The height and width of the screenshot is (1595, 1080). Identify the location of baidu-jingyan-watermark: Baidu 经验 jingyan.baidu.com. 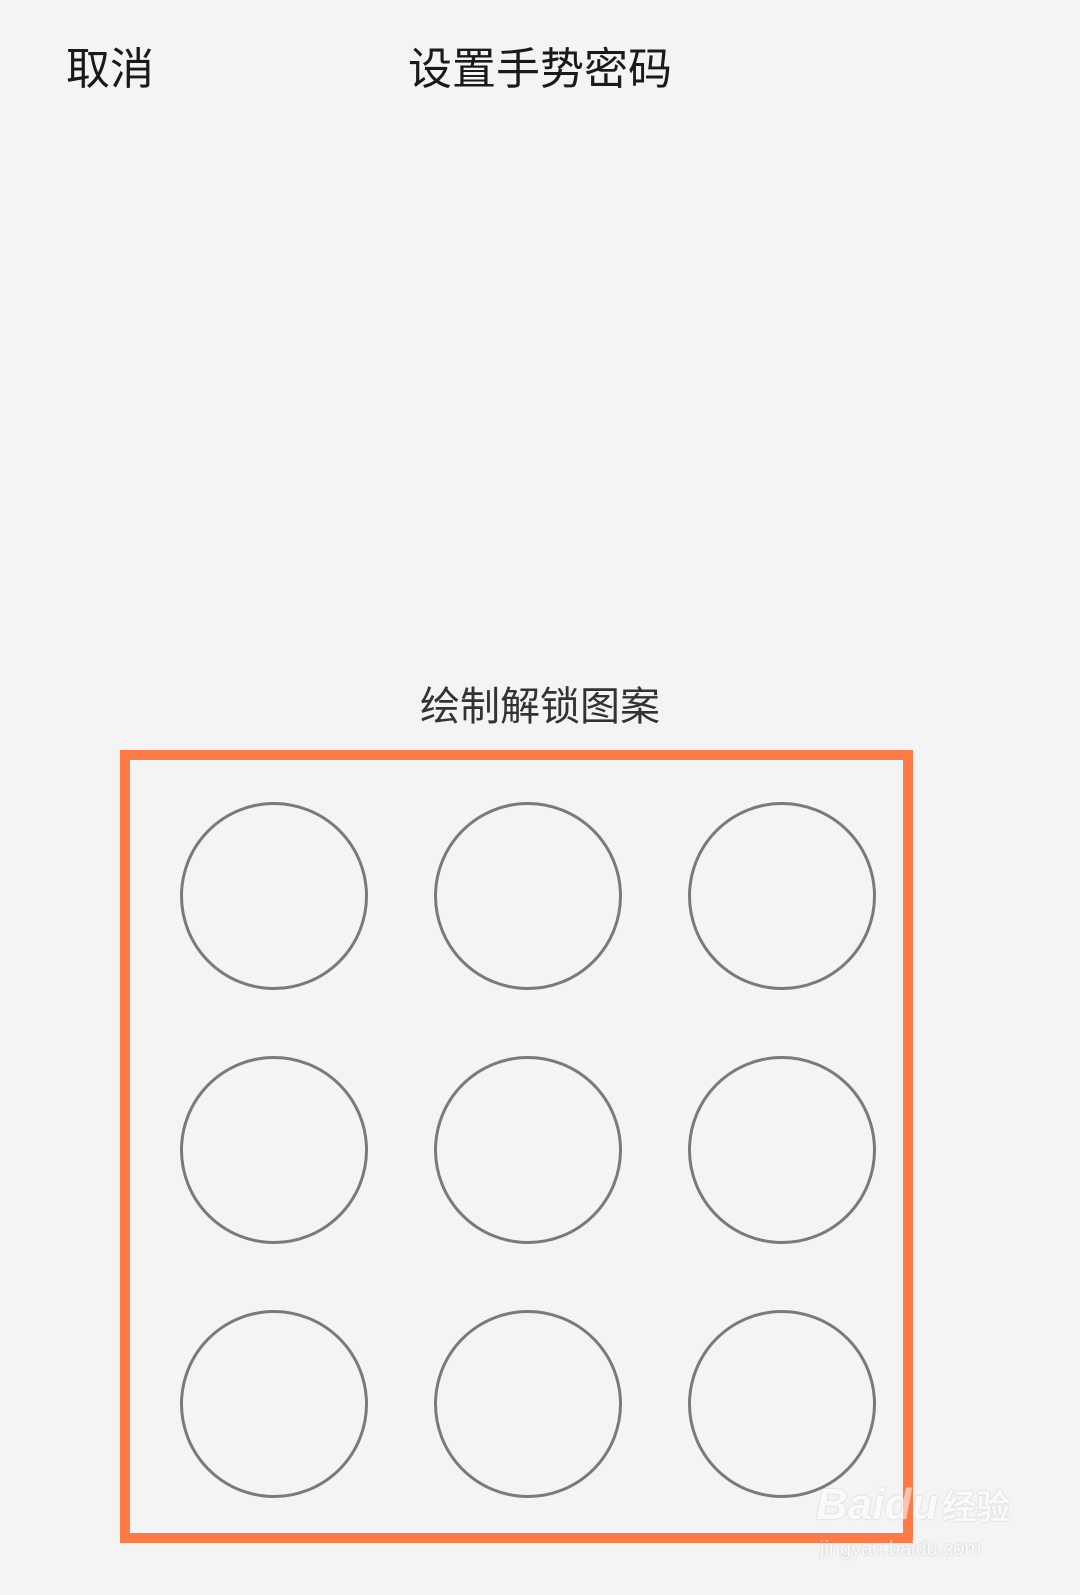
(916, 1522).